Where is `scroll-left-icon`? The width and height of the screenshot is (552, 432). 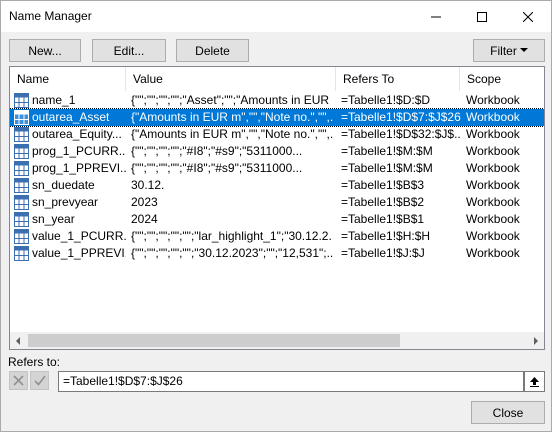
scroll-left-icon is located at coordinates (18, 340).